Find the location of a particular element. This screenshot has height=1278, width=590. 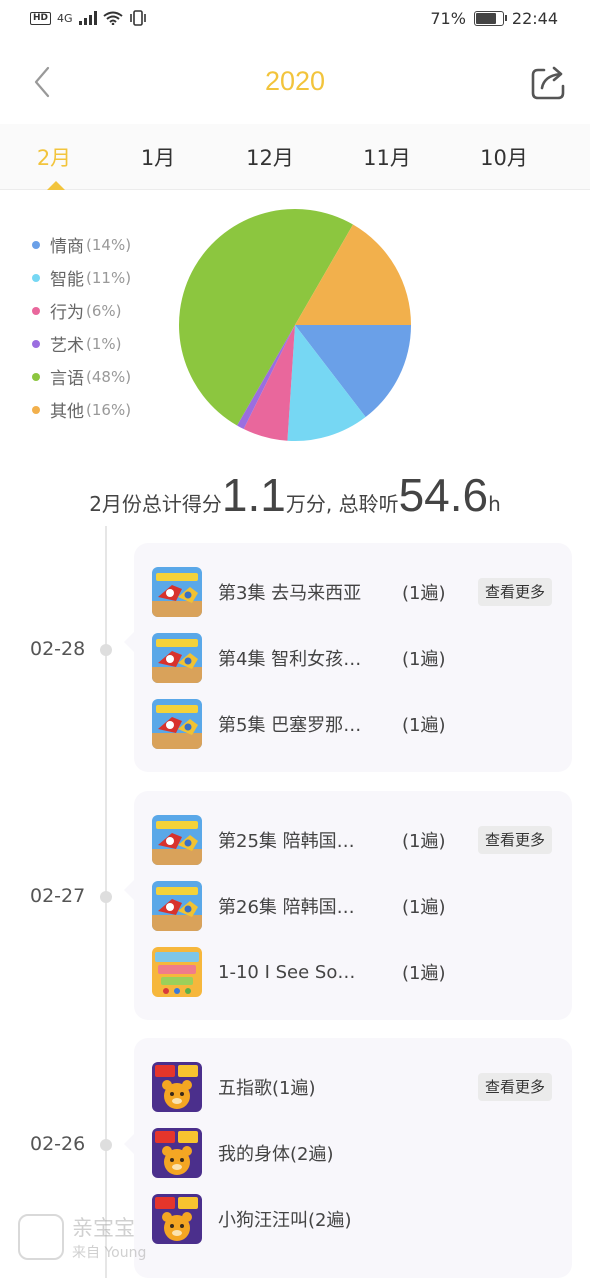

legend-item: 艺术 (1%) is located at coordinates (81, 343).